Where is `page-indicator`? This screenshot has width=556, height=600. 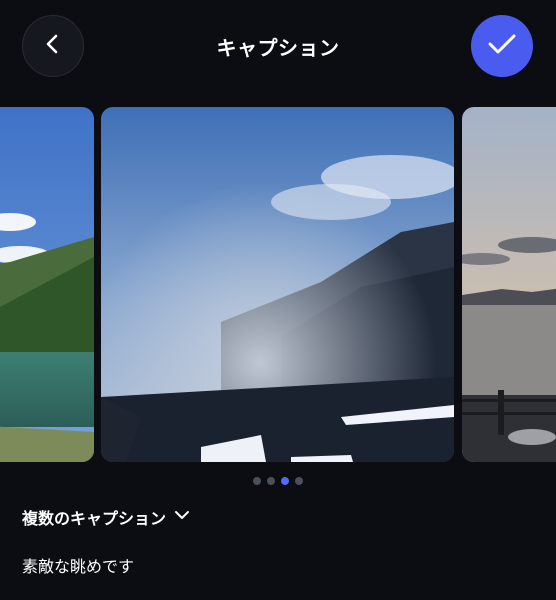 page-indicator is located at coordinates (278, 481).